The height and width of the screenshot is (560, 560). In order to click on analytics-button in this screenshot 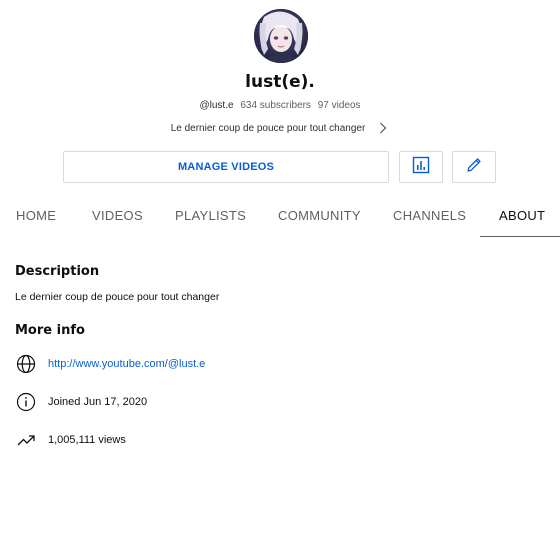, I will do `click(421, 167)`.